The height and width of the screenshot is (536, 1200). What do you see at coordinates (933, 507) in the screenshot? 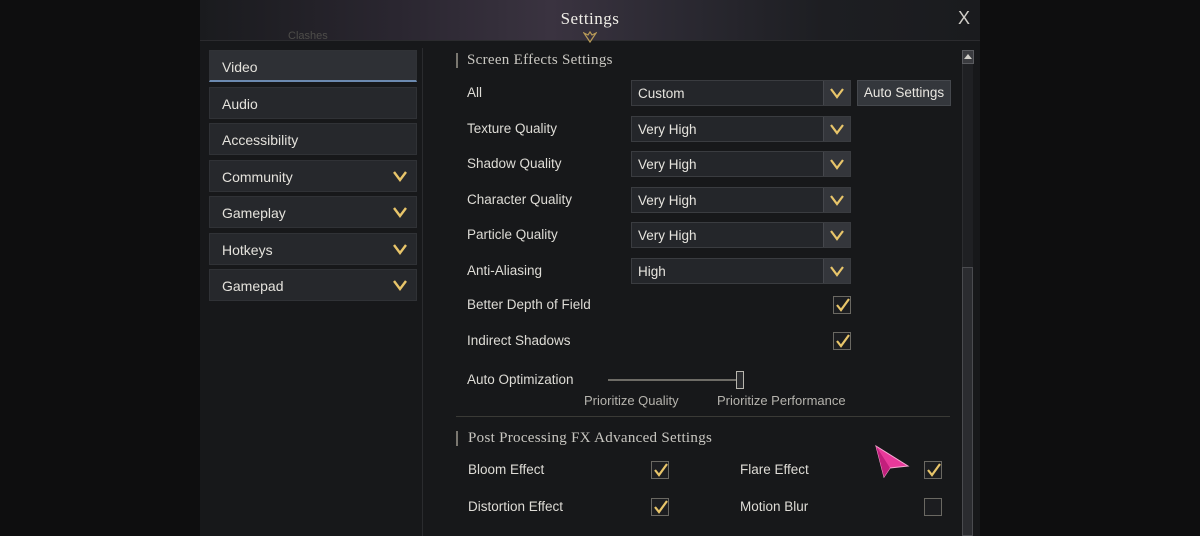
I see `motion-blur-checkbox` at bounding box center [933, 507].